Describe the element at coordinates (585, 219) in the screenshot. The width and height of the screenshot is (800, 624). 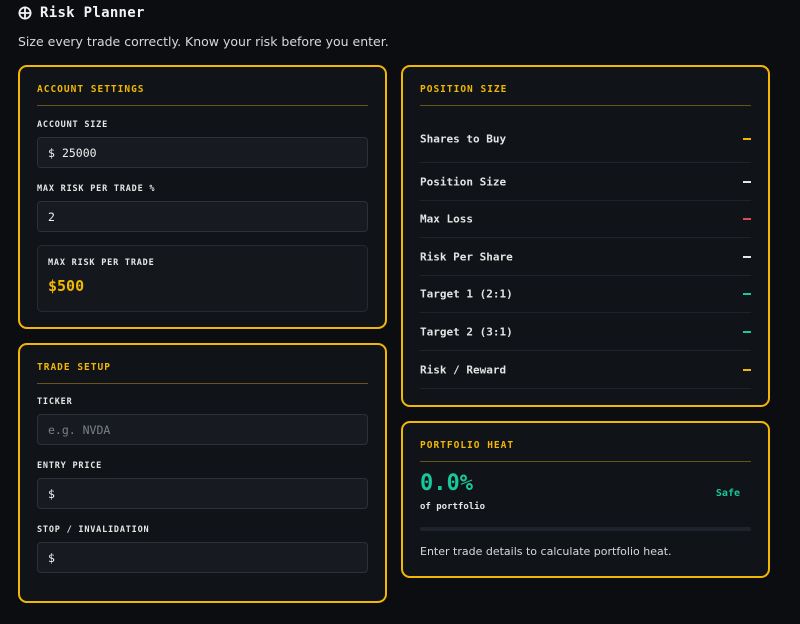
I see `position-row-max-loss: Max Loss` at that location.